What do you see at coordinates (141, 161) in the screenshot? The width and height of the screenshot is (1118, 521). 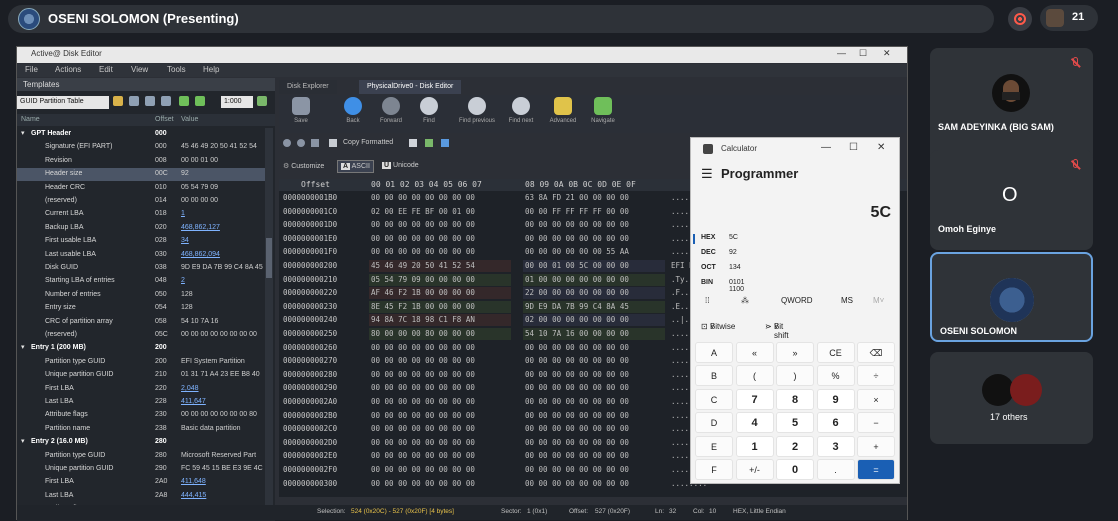 I see `template-row: Revision 008 00 00 01 00` at bounding box center [141, 161].